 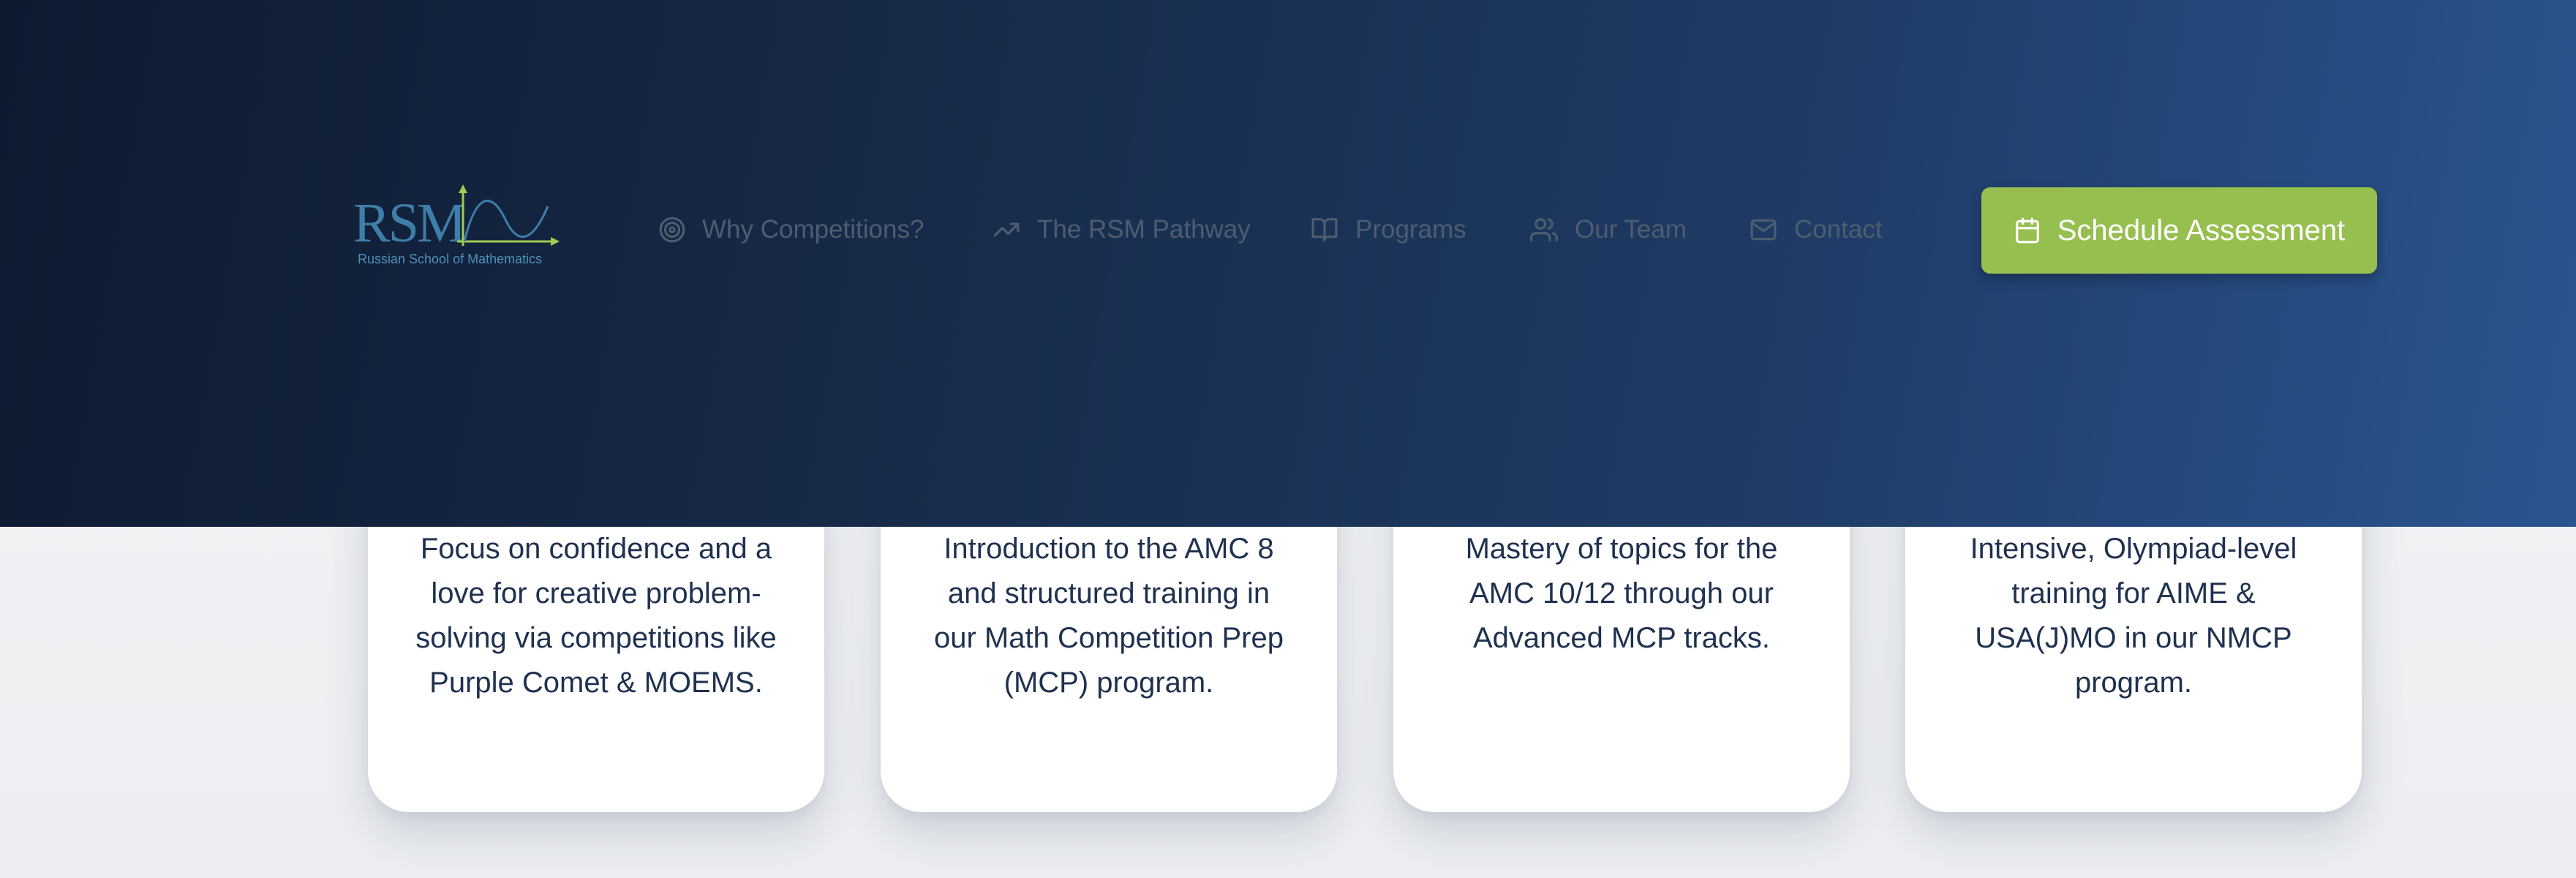 I want to click on target-icon, so click(x=672, y=230).